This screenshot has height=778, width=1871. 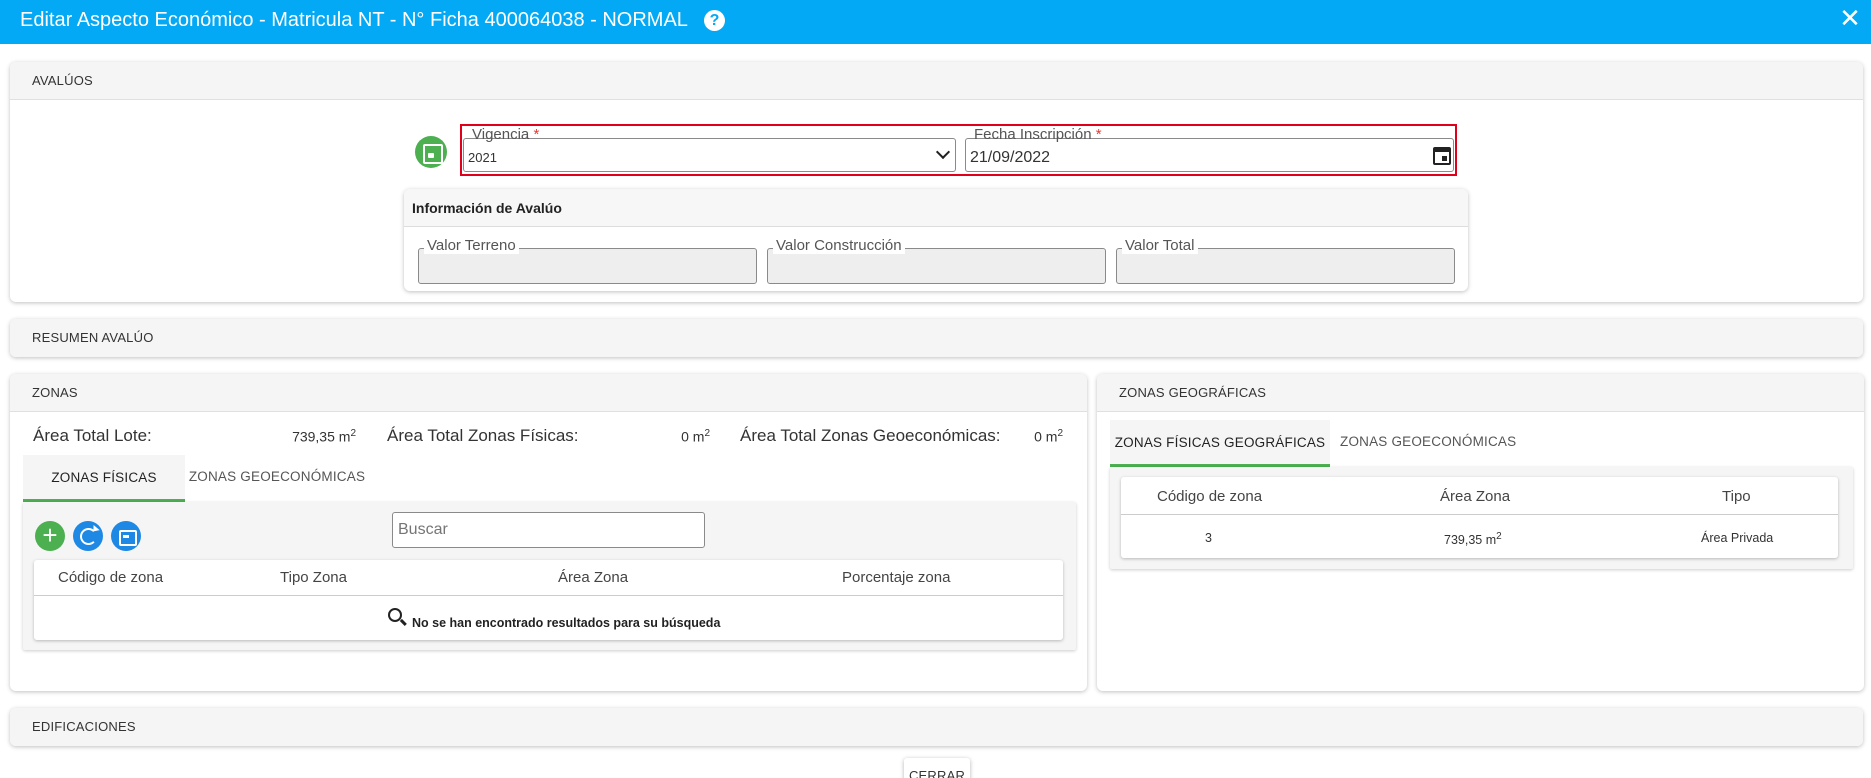 I want to click on valor-total-field: Valor Total, so click(x=1285, y=260).